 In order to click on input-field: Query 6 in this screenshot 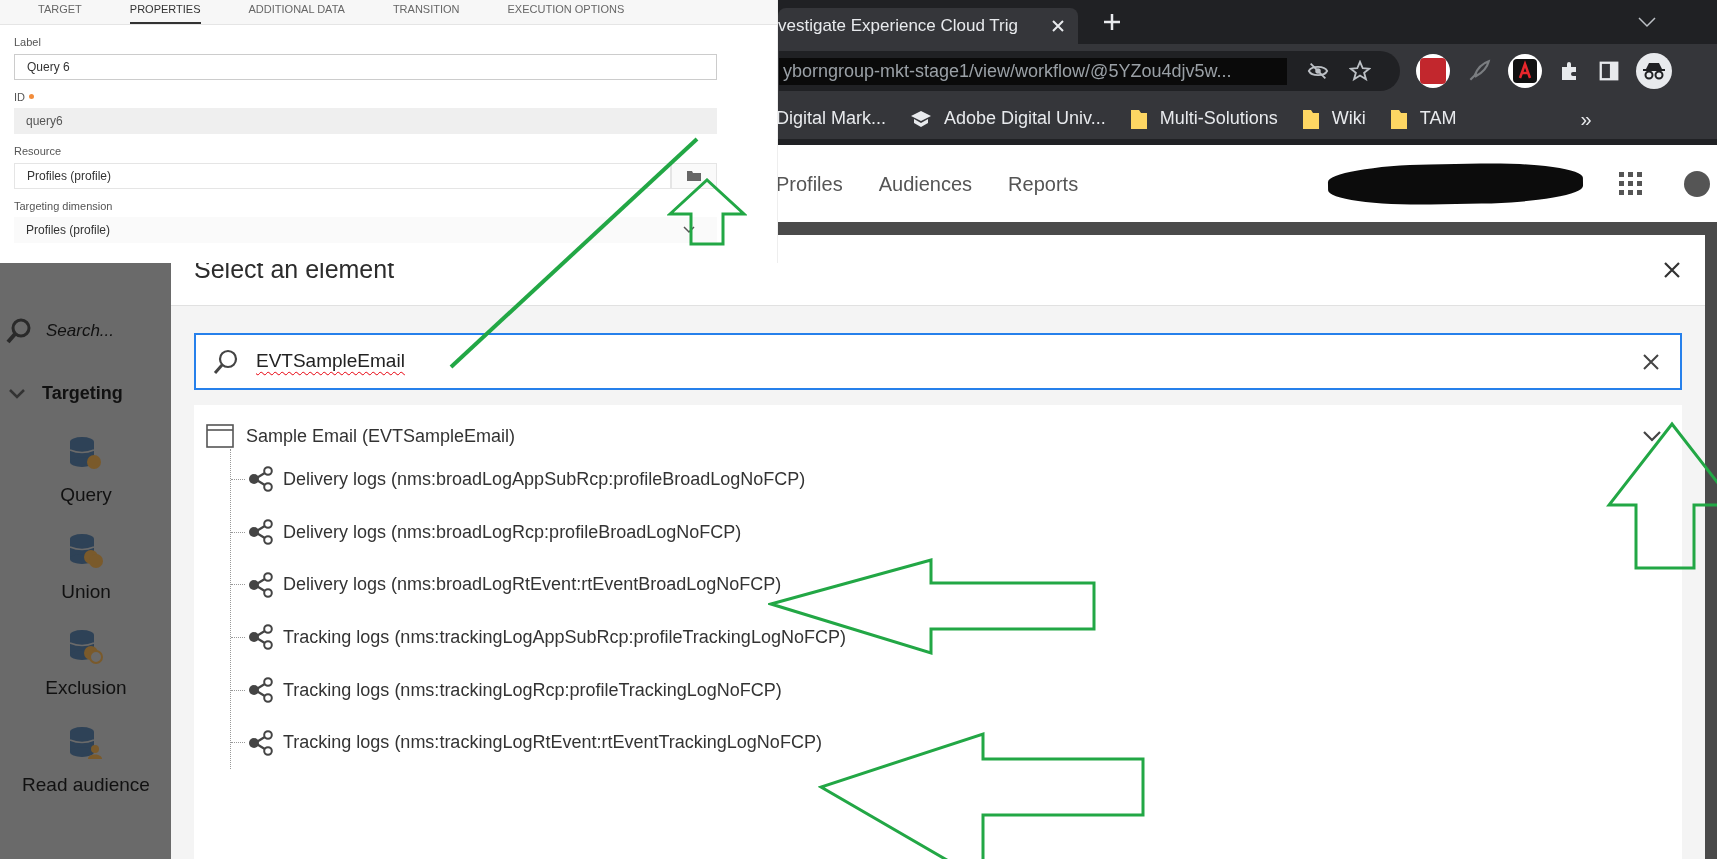, I will do `click(365, 66)`.